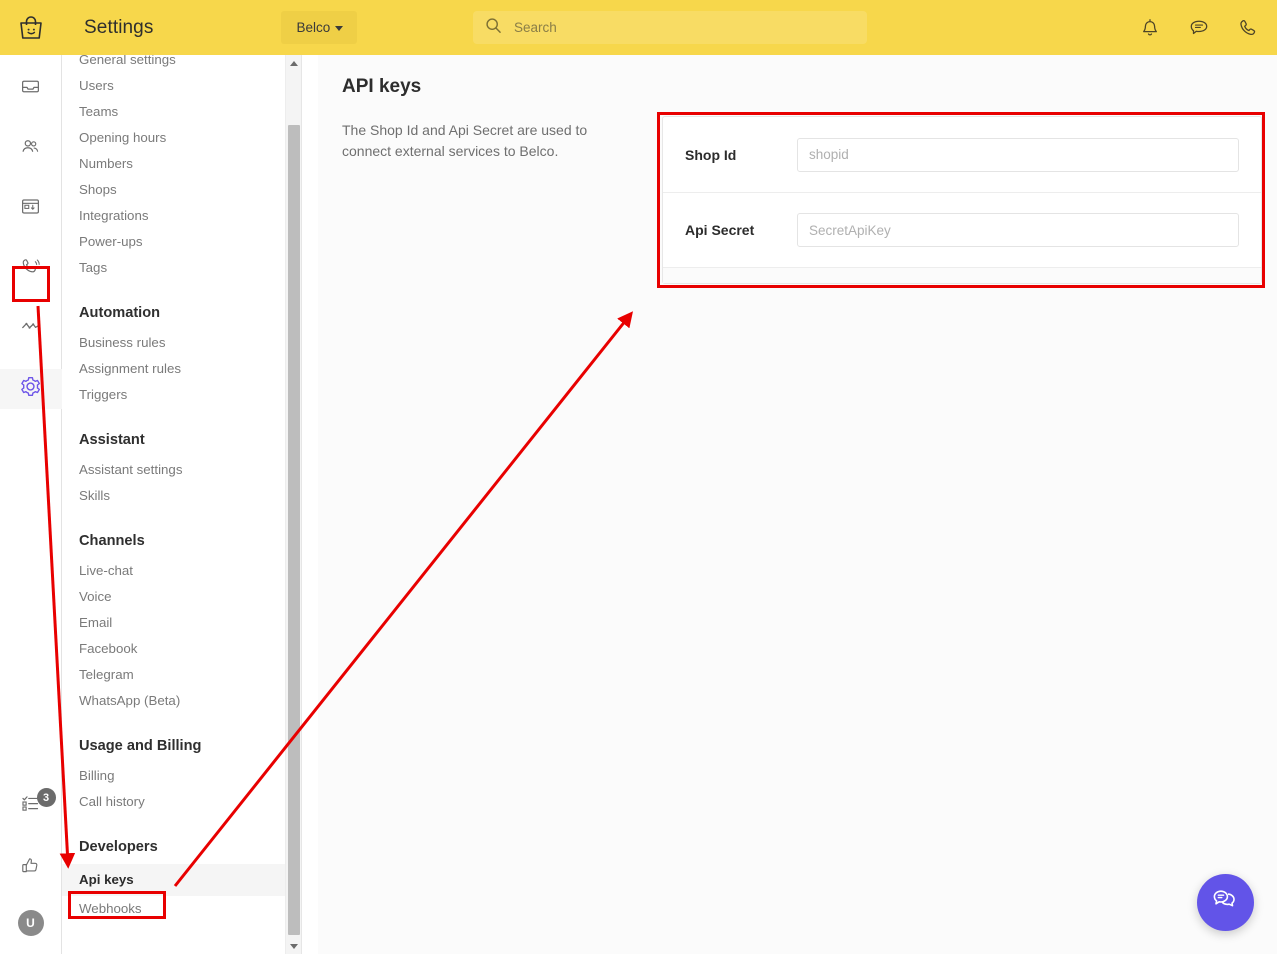 The image size is (1277, 954). I want to click on analytics-icon, so click(31, 329).